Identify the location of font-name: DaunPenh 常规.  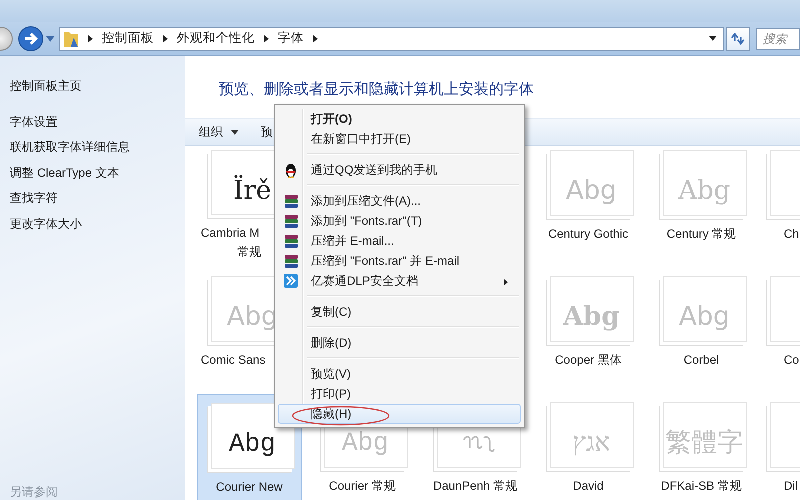
(475, 486).